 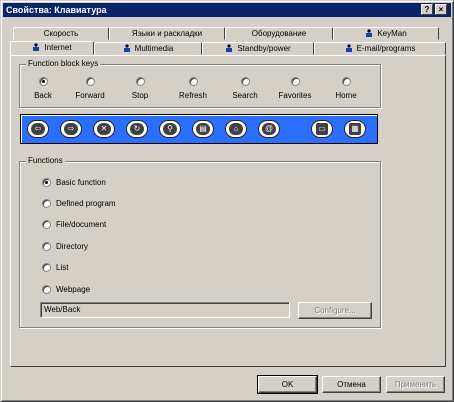 What do you see at coordinates (36, 47) in the screenshot?
I see `internet-icon` at bounding box center [36, 47].